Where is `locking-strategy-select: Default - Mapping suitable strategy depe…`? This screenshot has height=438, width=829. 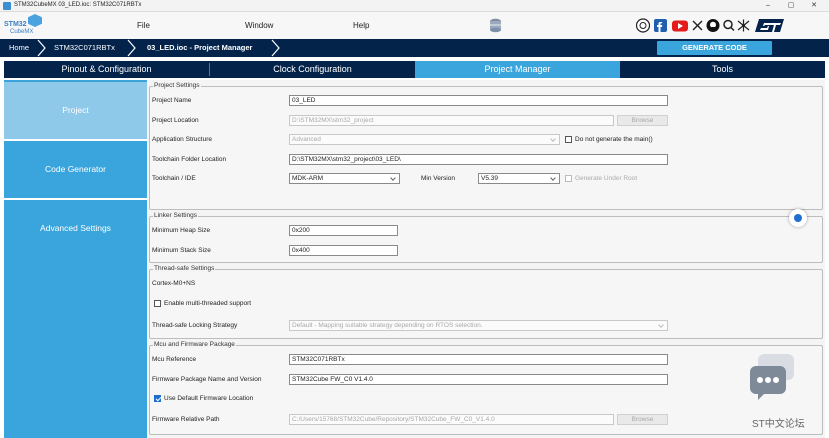
locking-strategy-select: Default - Mapping suitable strategy depe… is located at coordinates (478, 325).